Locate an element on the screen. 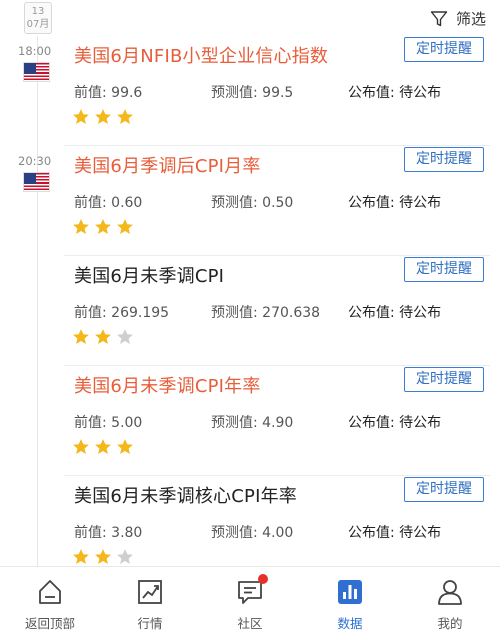 The height and width of the screenshot is (632, 500). filter-button: 筛选 is located at coordinates (458, 18).